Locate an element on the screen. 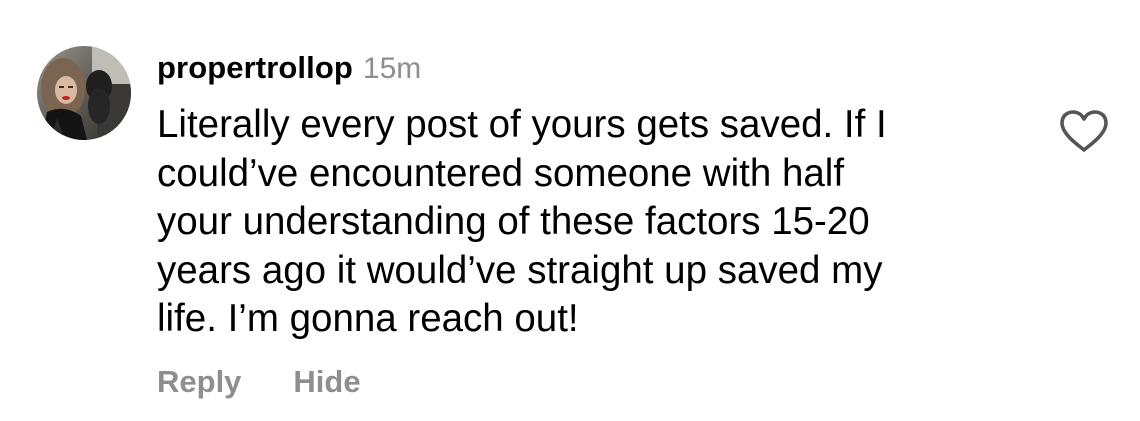  heart-outline-icon is located at coordinates (1084, 131).